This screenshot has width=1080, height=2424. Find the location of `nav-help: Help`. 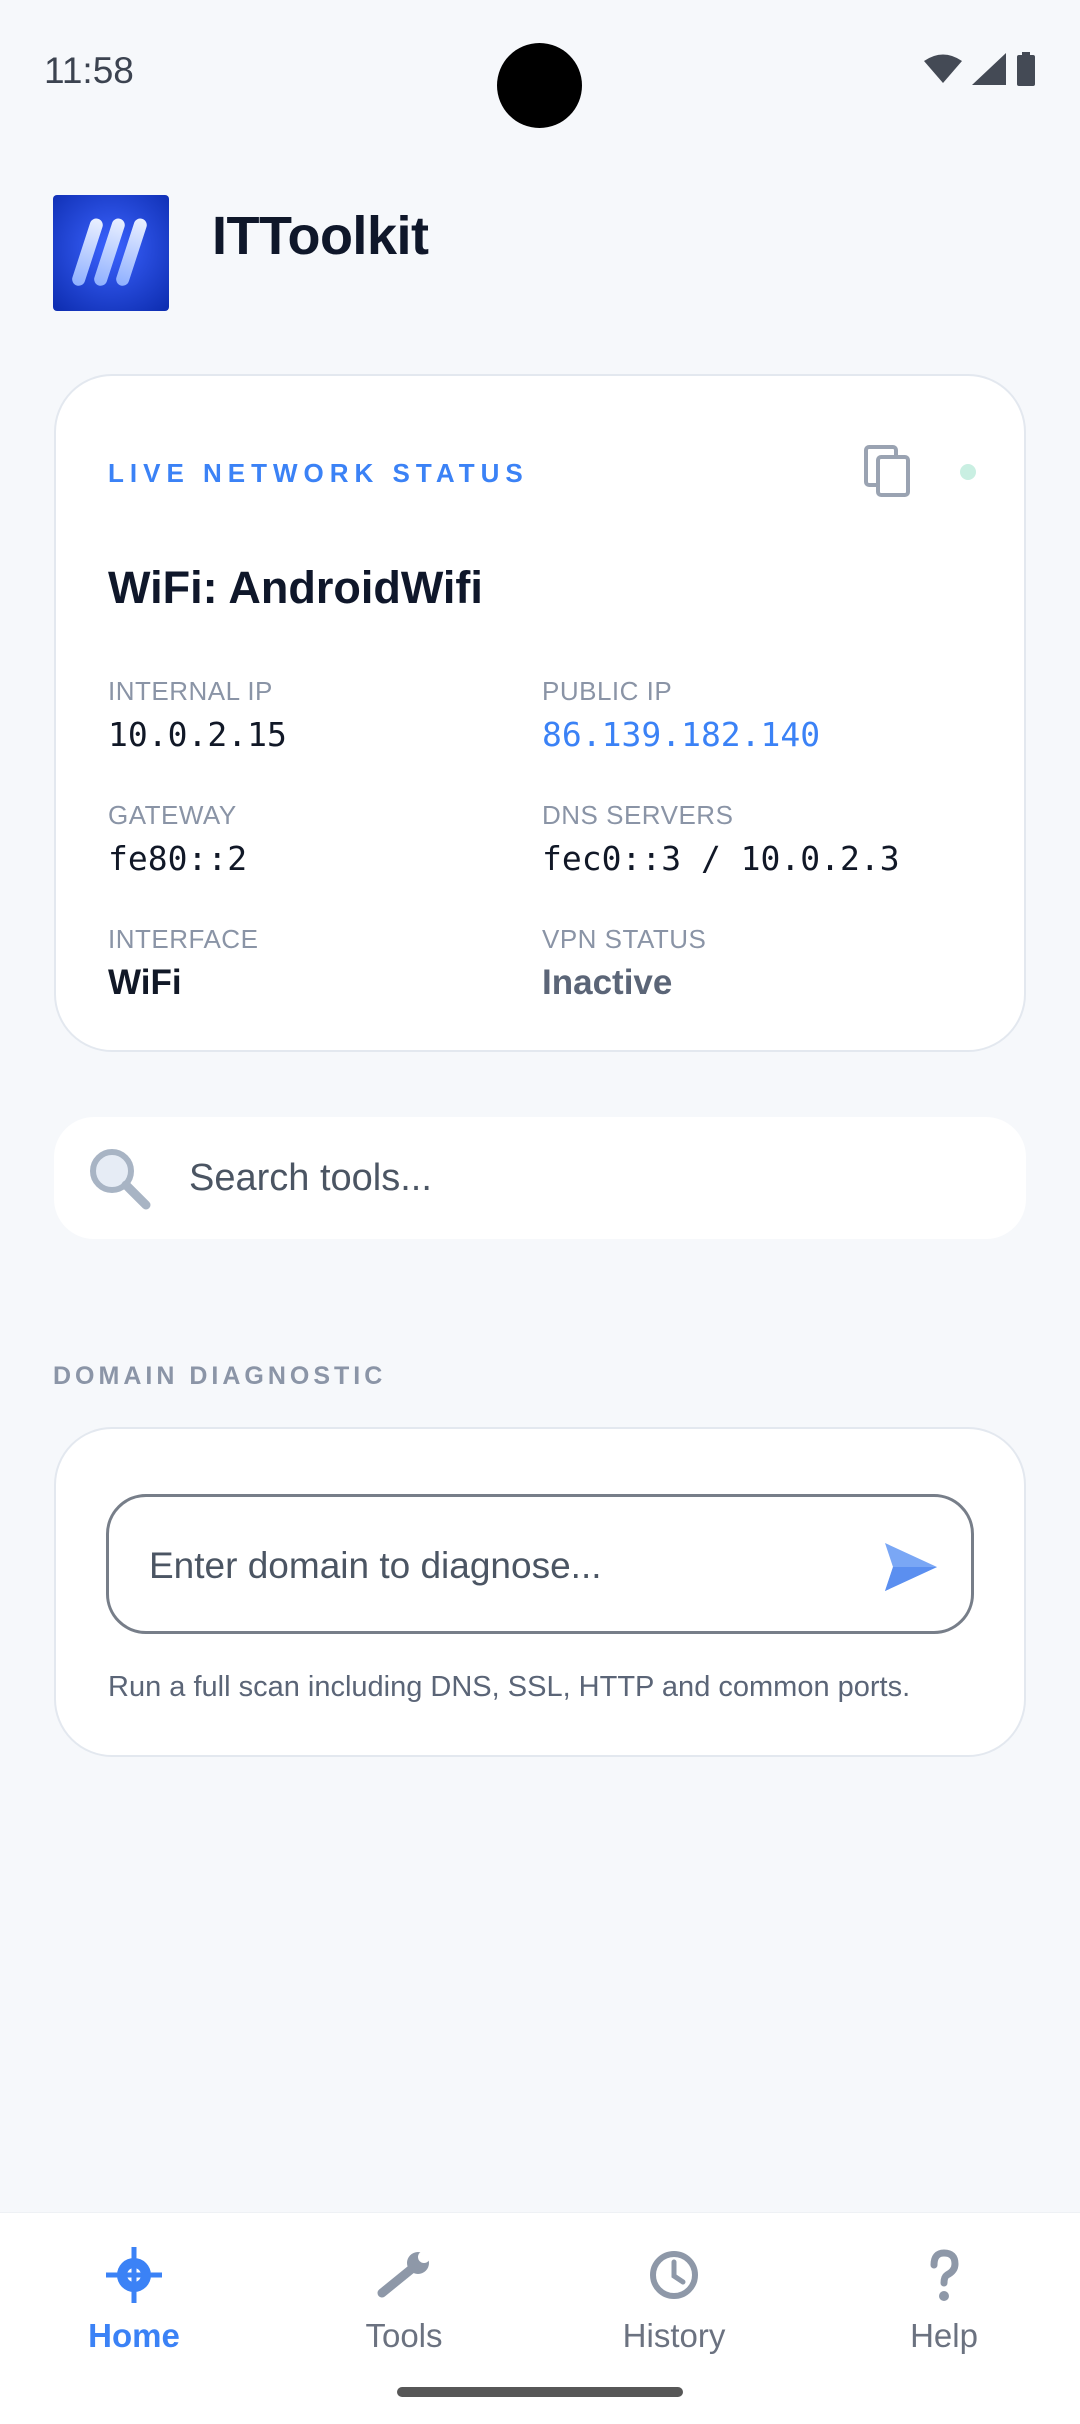

nav-help: Help is located at coordinates (944, 2299).